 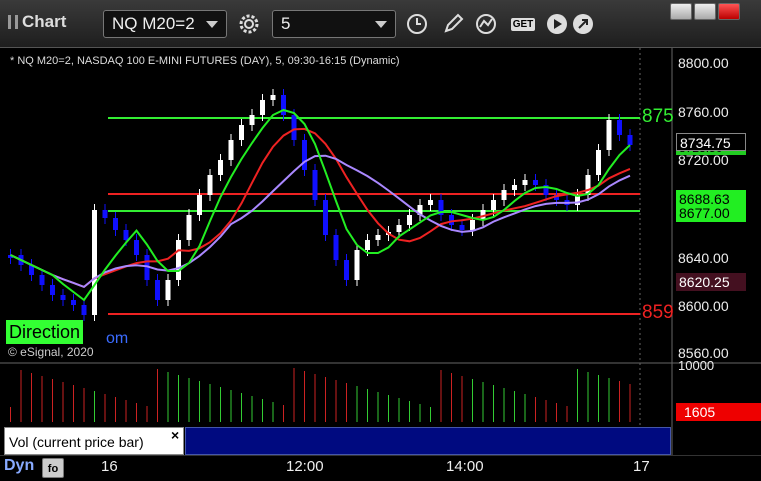 I want to click on play-icon, so click(x=557, y=24).